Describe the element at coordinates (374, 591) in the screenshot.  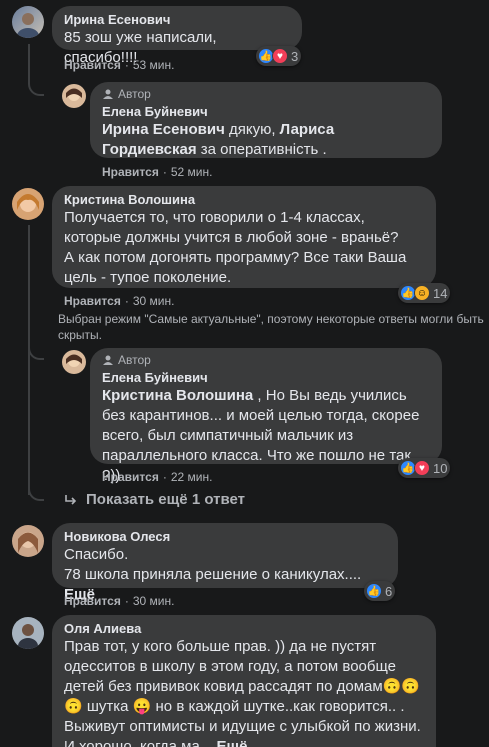
I see `like-reaction-icon: 👍` at that location.